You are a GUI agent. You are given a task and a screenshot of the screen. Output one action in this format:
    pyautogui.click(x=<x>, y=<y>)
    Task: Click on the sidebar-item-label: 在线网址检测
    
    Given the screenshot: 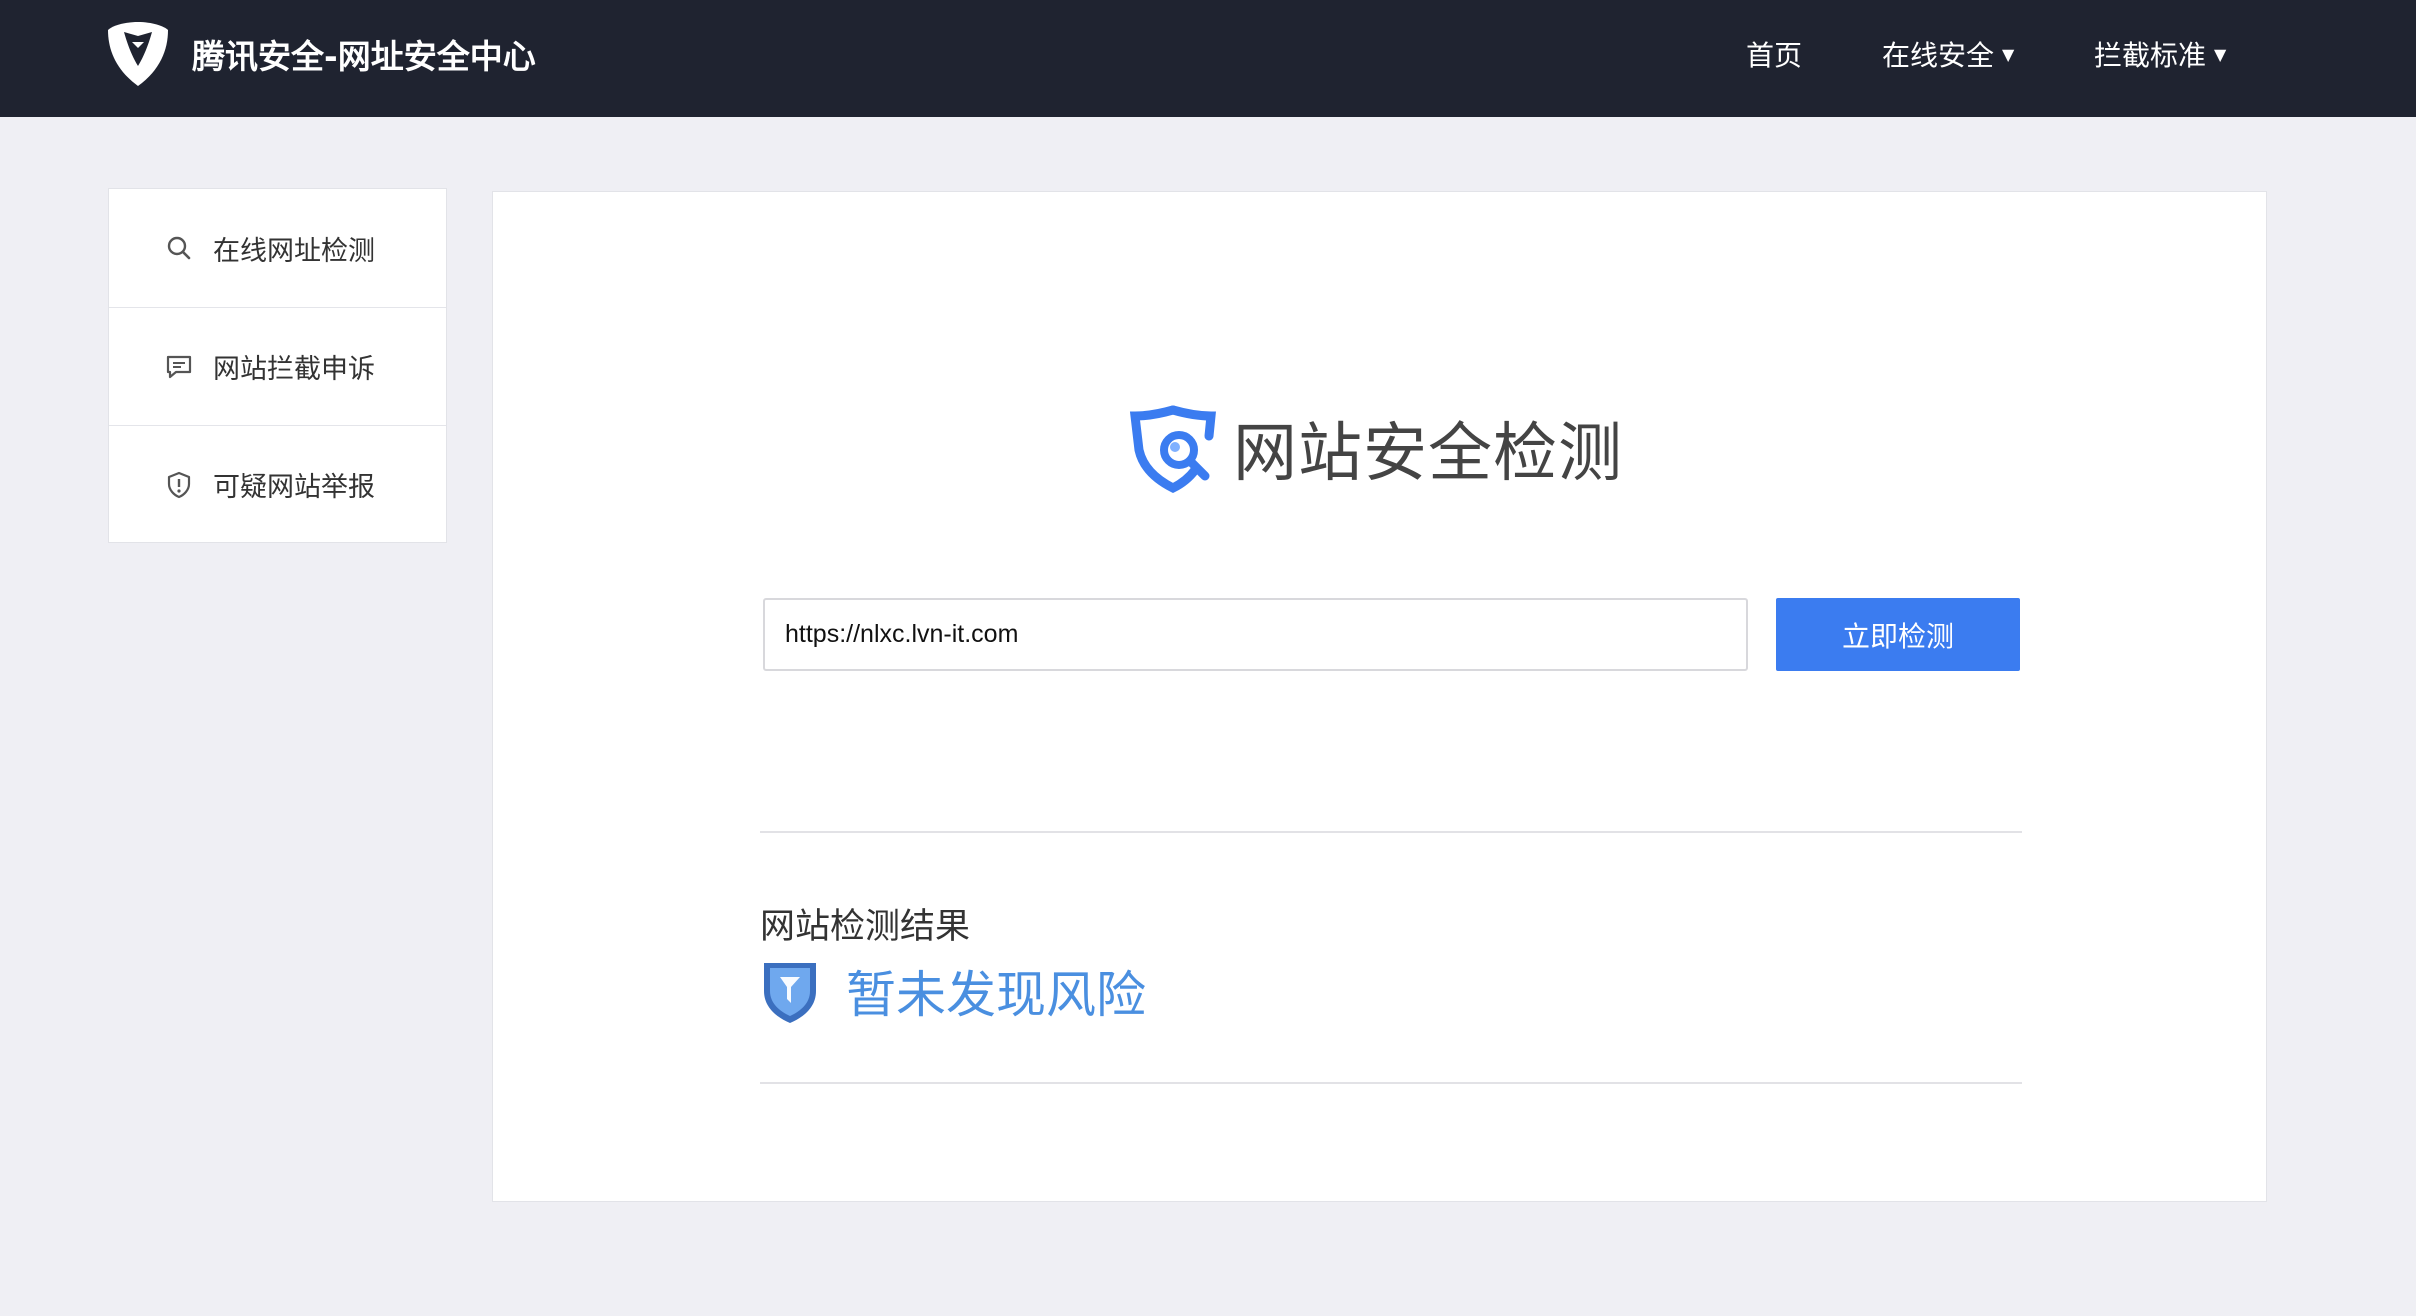 What is the action you would take?
    pyautogui.click(x=294, y=251)
    